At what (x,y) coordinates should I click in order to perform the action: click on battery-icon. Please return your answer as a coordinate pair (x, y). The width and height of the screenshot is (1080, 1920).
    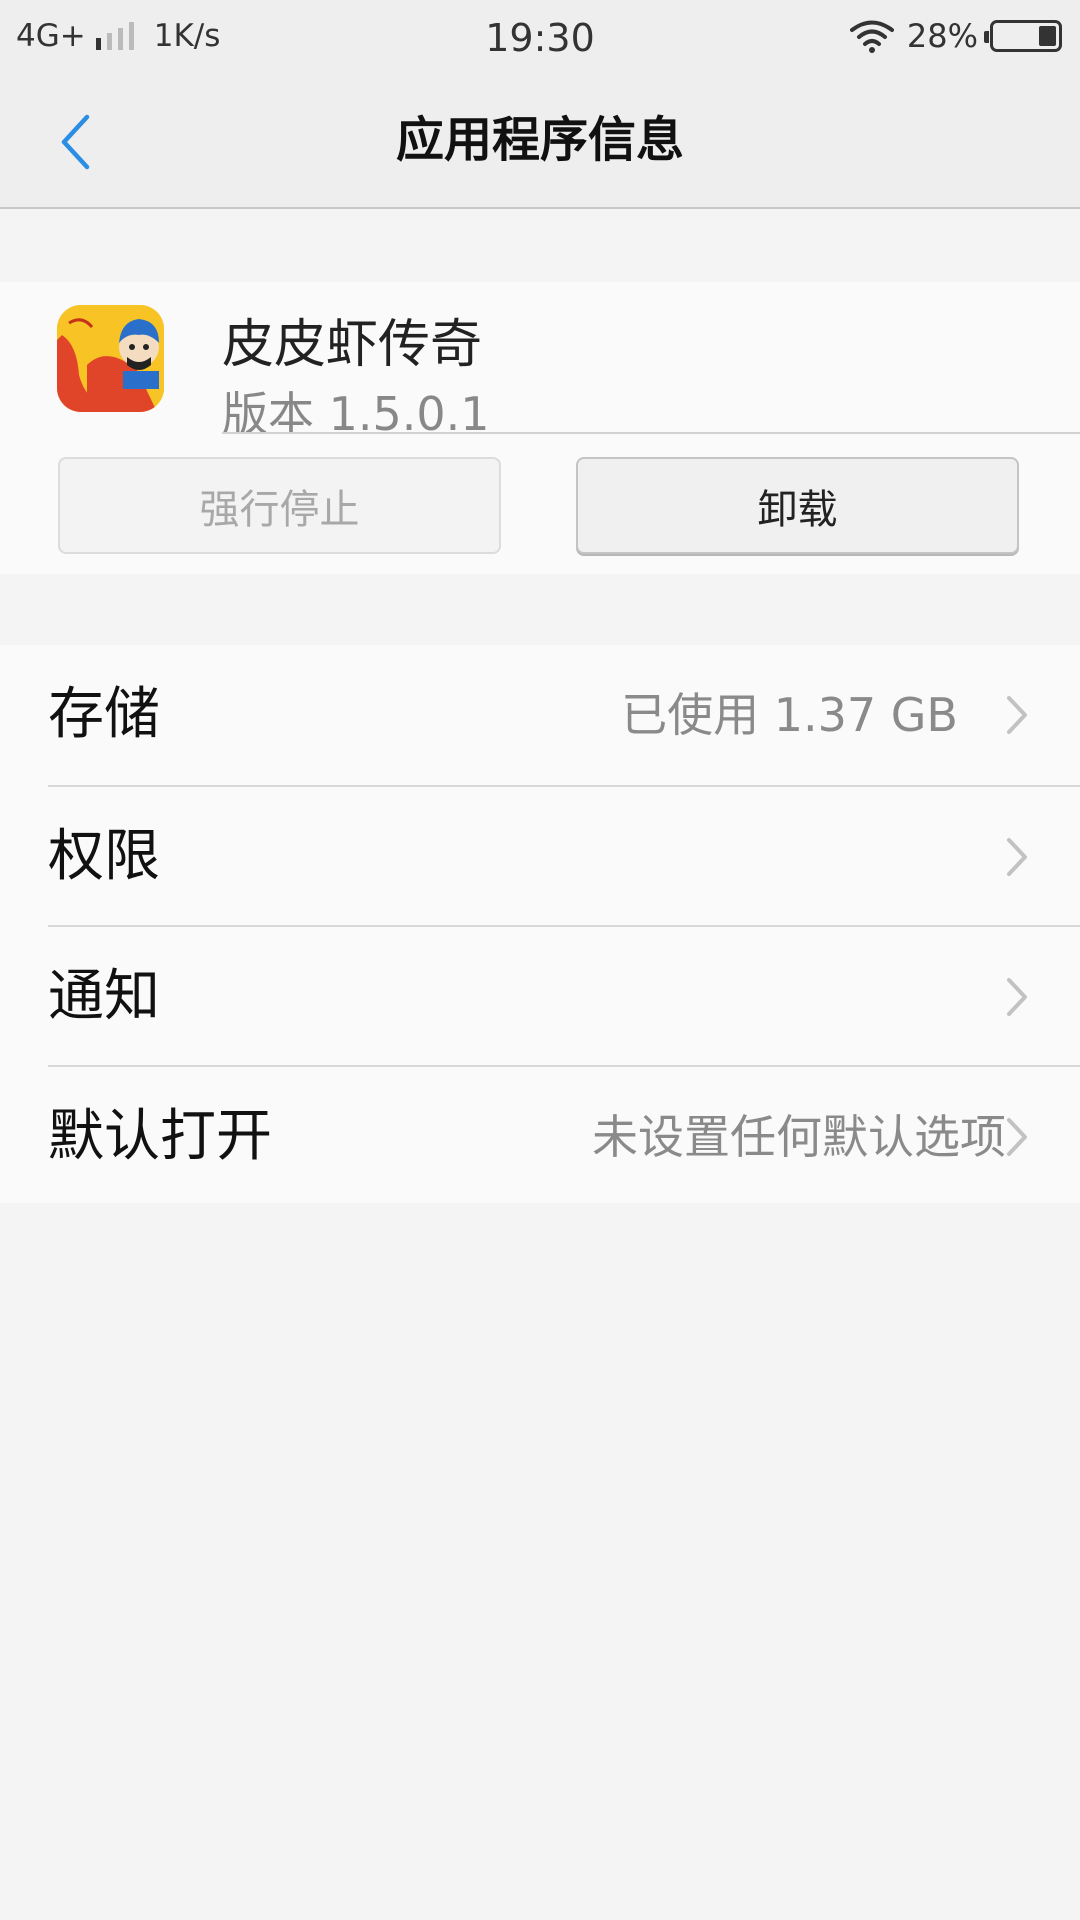
    Looking at the image, I should click on (1023, 36).